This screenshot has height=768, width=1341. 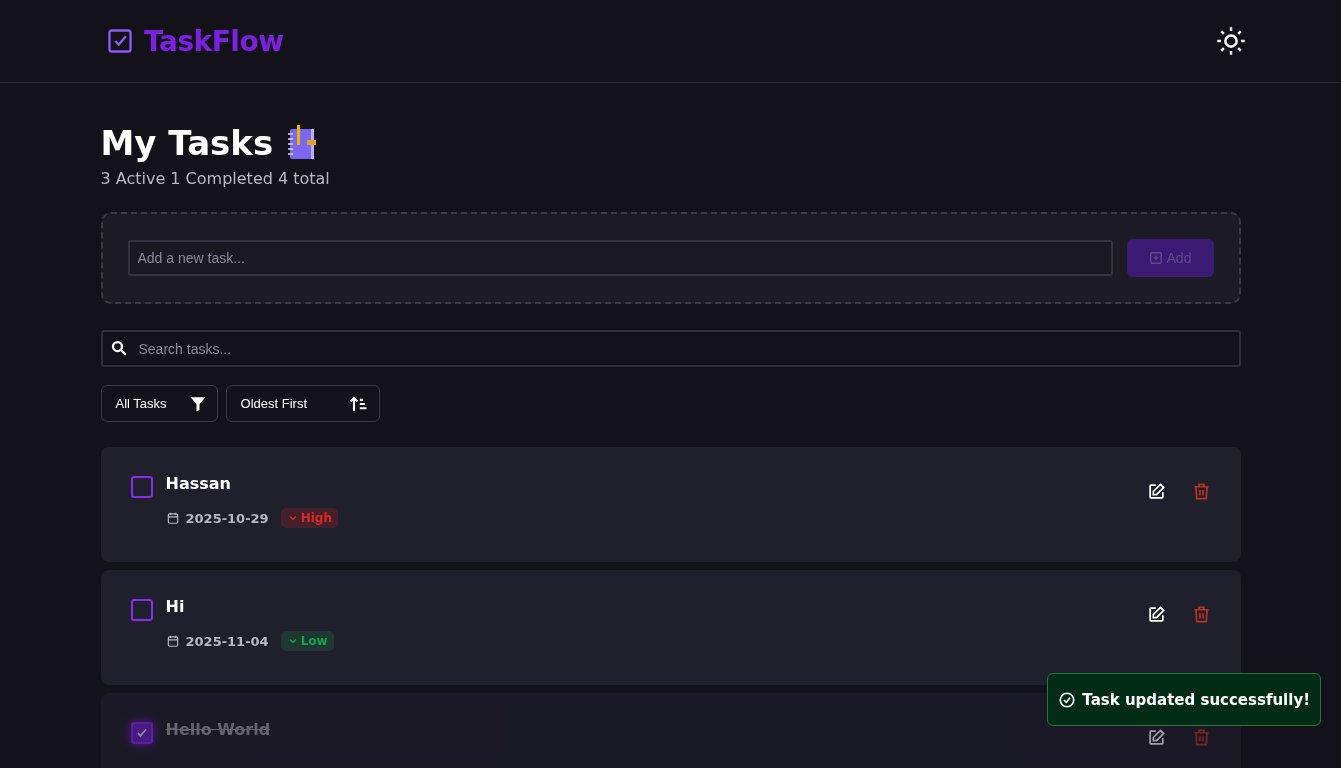 What do you see at coordinates (227, 641) in the screenshot?
I see `due-date: 2025-11-04` at bounding box center [227, 641].